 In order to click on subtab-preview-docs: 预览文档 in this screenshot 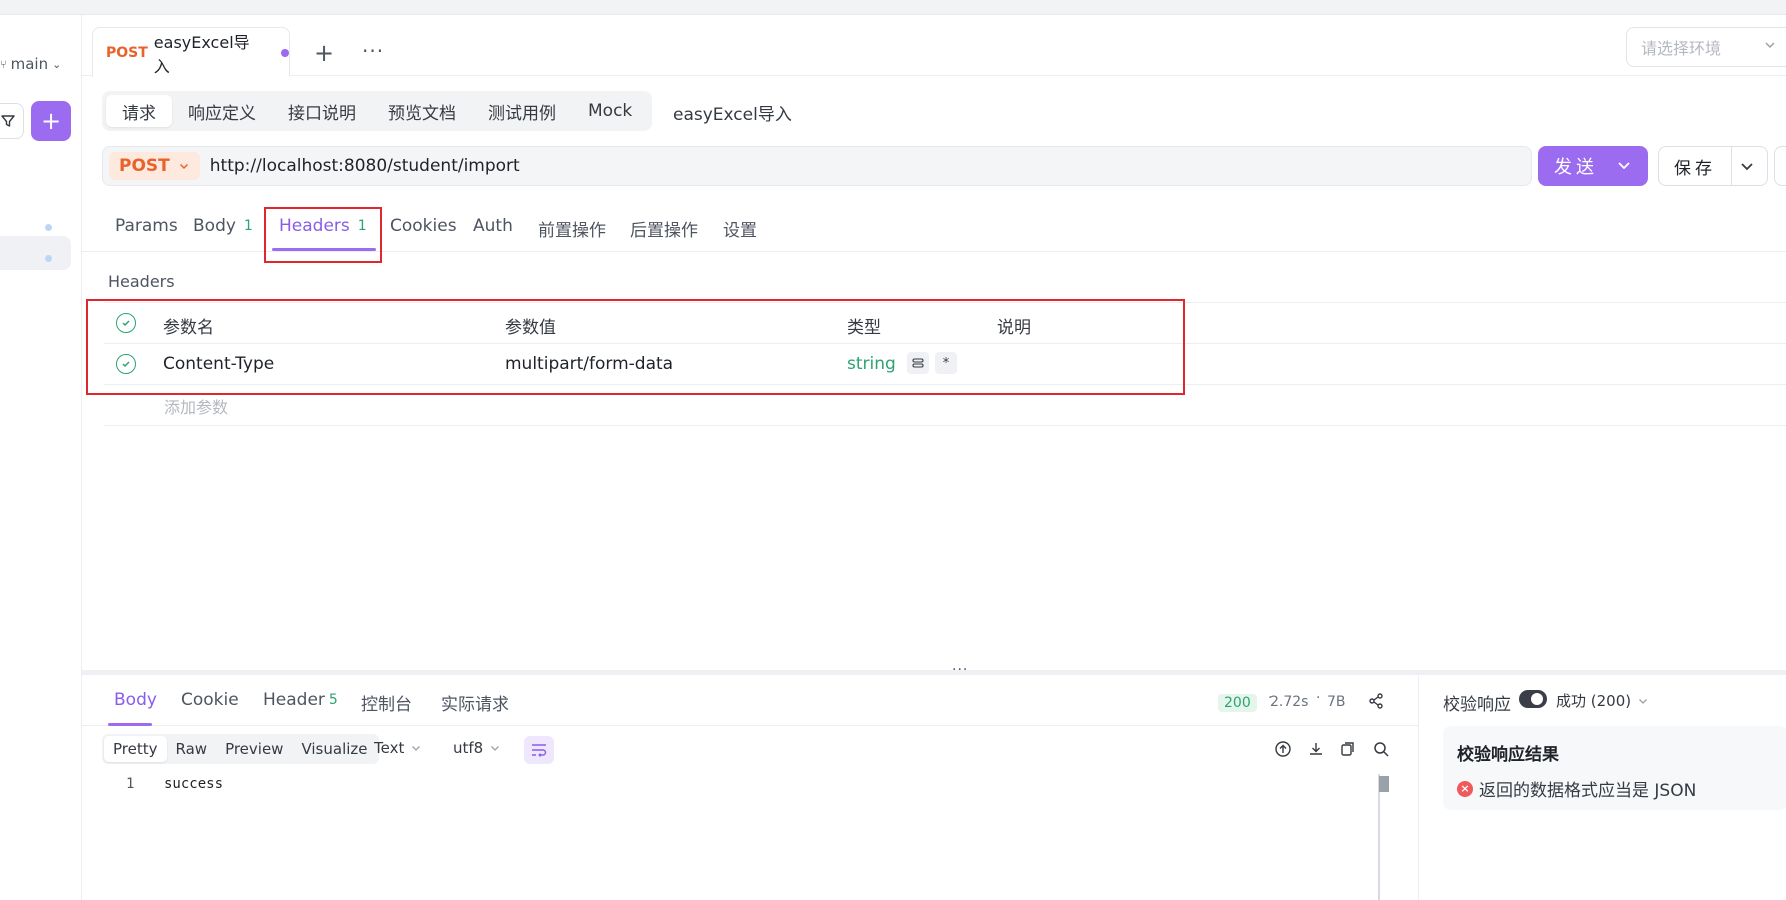, I will do `click(422, 111)`.